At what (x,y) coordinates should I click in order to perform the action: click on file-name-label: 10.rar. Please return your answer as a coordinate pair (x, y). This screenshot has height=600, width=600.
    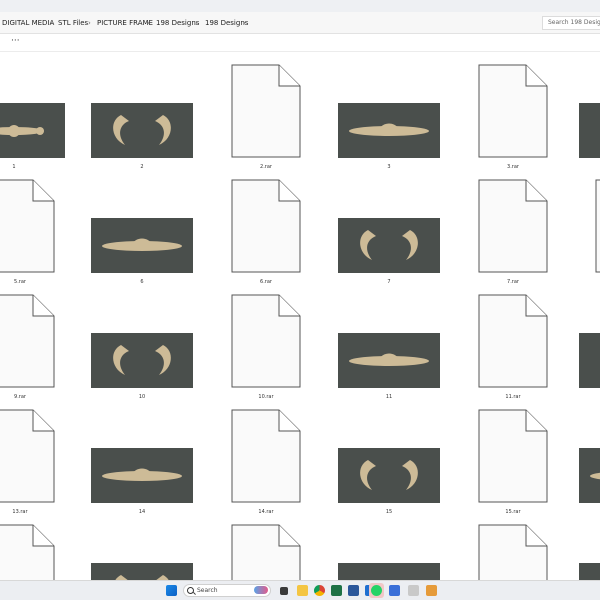
    Looking at the image, I should click on (266, 397).